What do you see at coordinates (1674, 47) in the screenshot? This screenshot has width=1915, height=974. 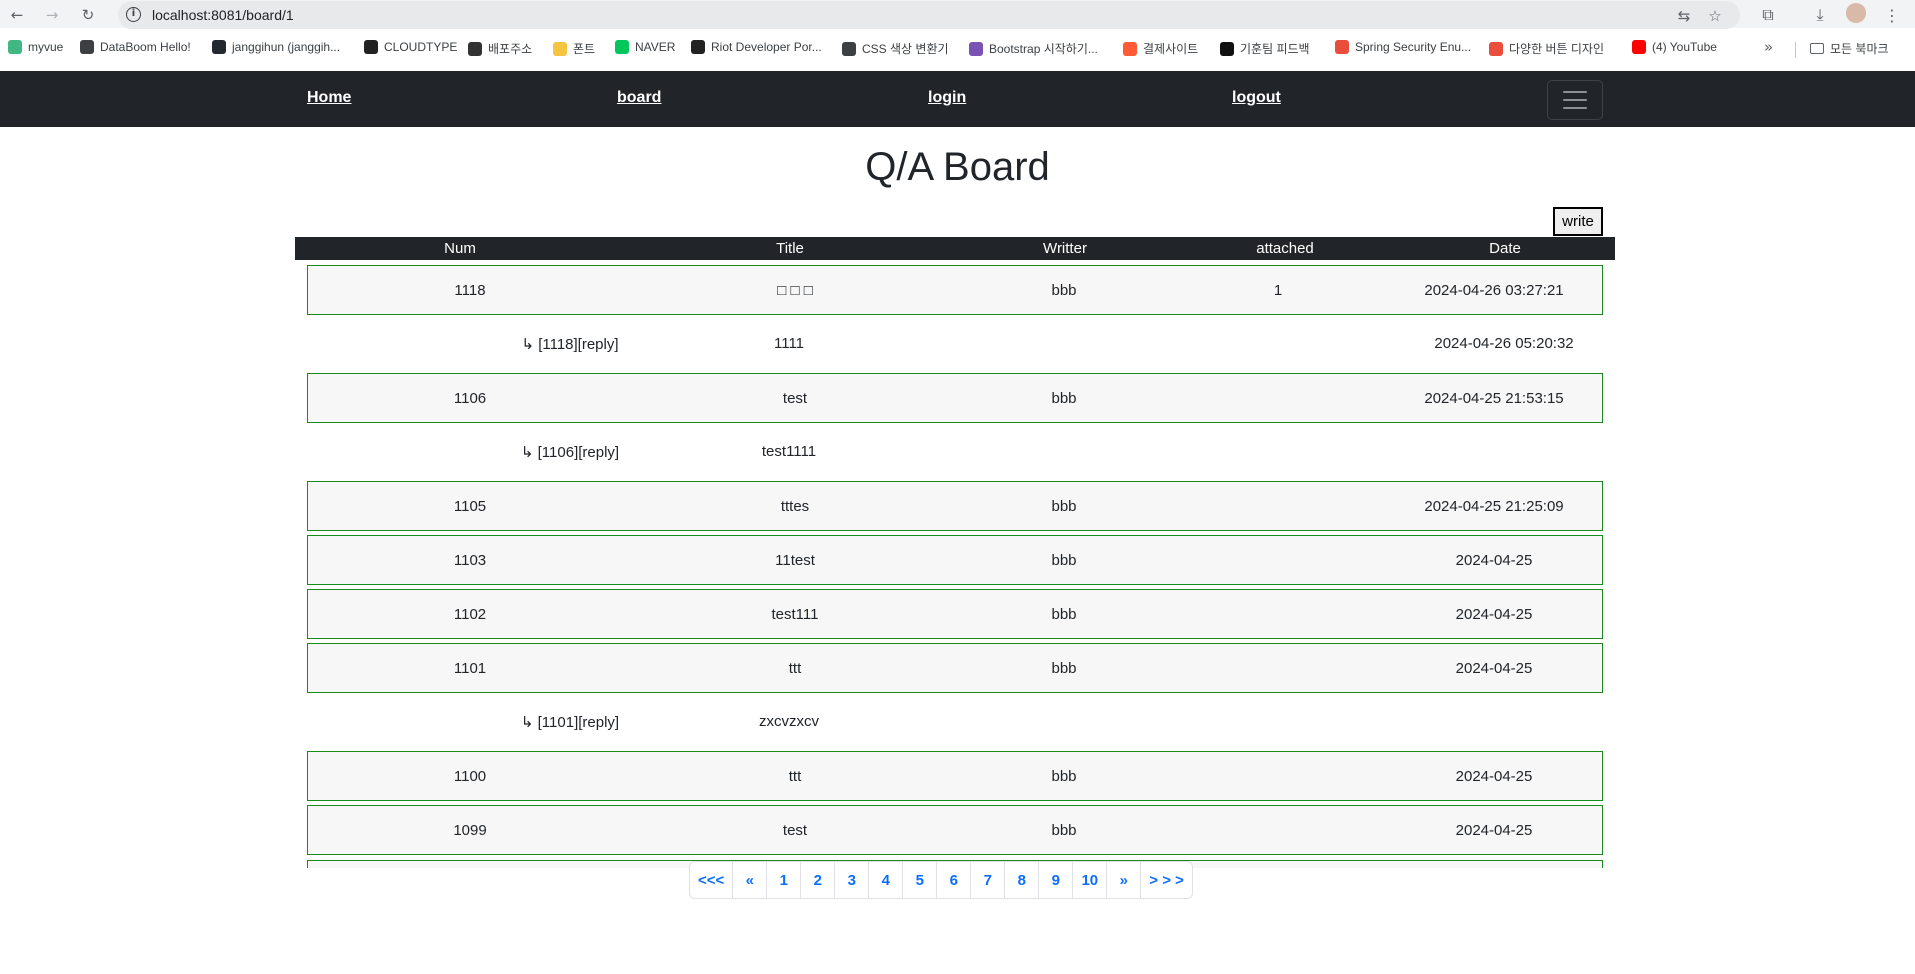 I see `bookmark-item: (4) YouTube` at bounding box center [1674, 47].